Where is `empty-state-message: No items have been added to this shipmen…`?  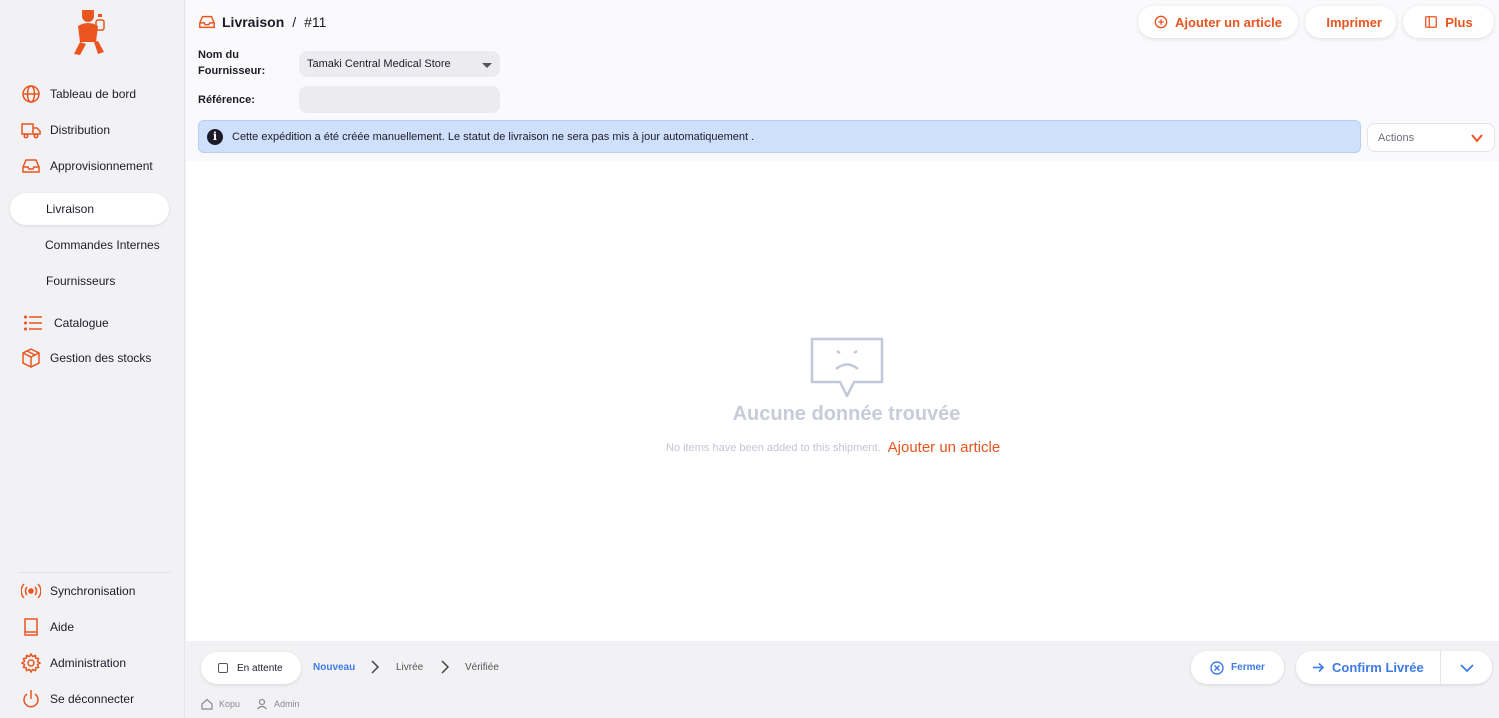
empty-state-message: No items have been added to this shipmen… is located at coordinates (833, 447).